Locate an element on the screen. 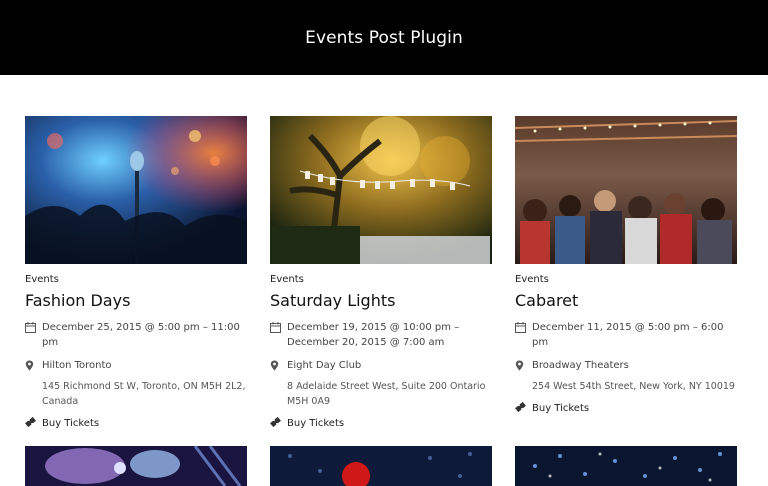 The image size is (768, 486). page-title: Events Post Plugin is located at coordinates (384, 37).